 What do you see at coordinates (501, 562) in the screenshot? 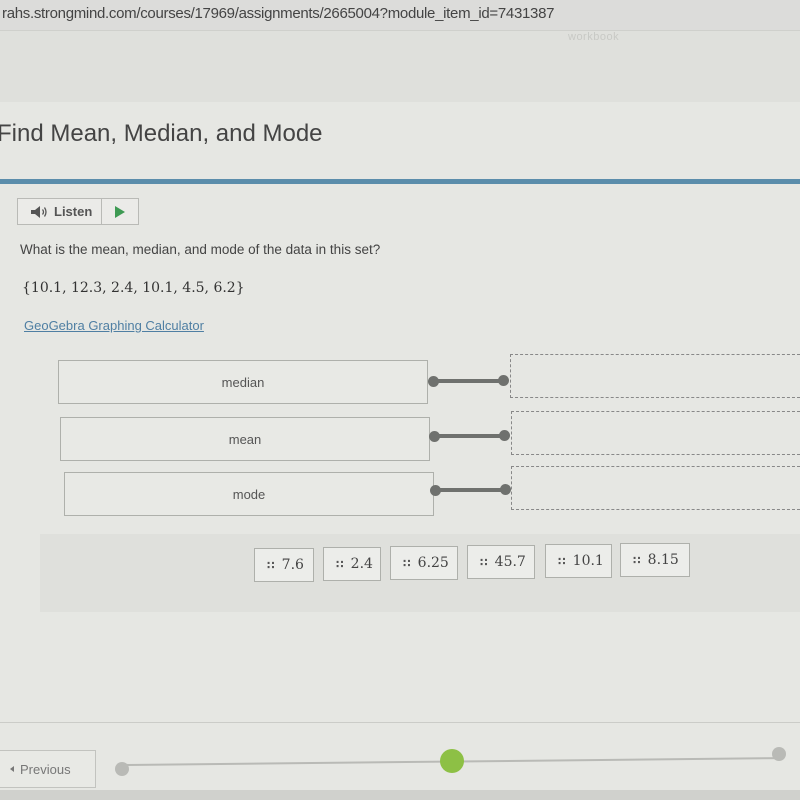
I see `answer-chip: ∷ 45.7` at bounding box center [501, 562].